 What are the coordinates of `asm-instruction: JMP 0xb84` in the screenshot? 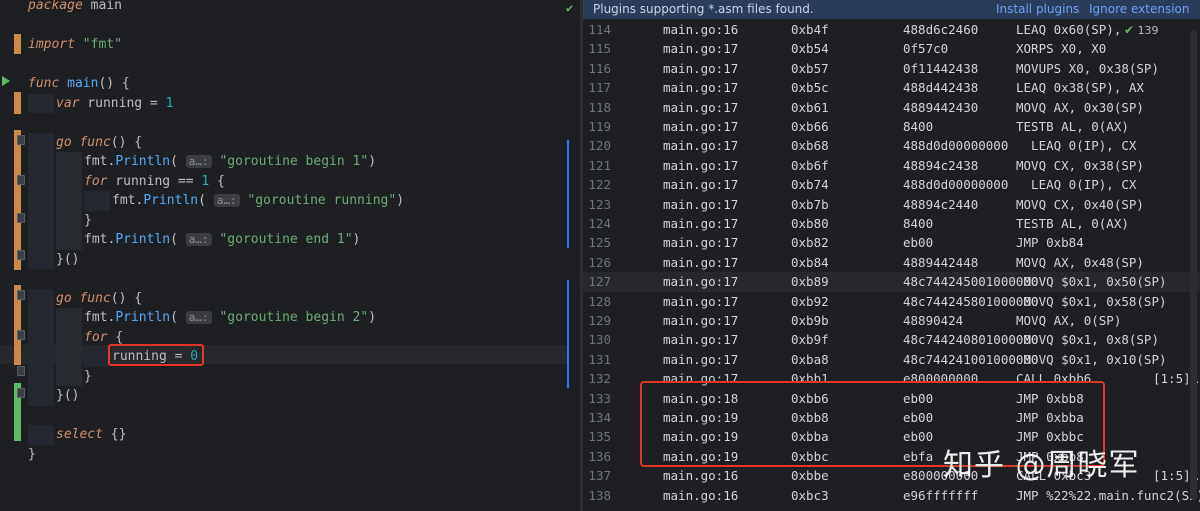 It's located at (1050, 243).